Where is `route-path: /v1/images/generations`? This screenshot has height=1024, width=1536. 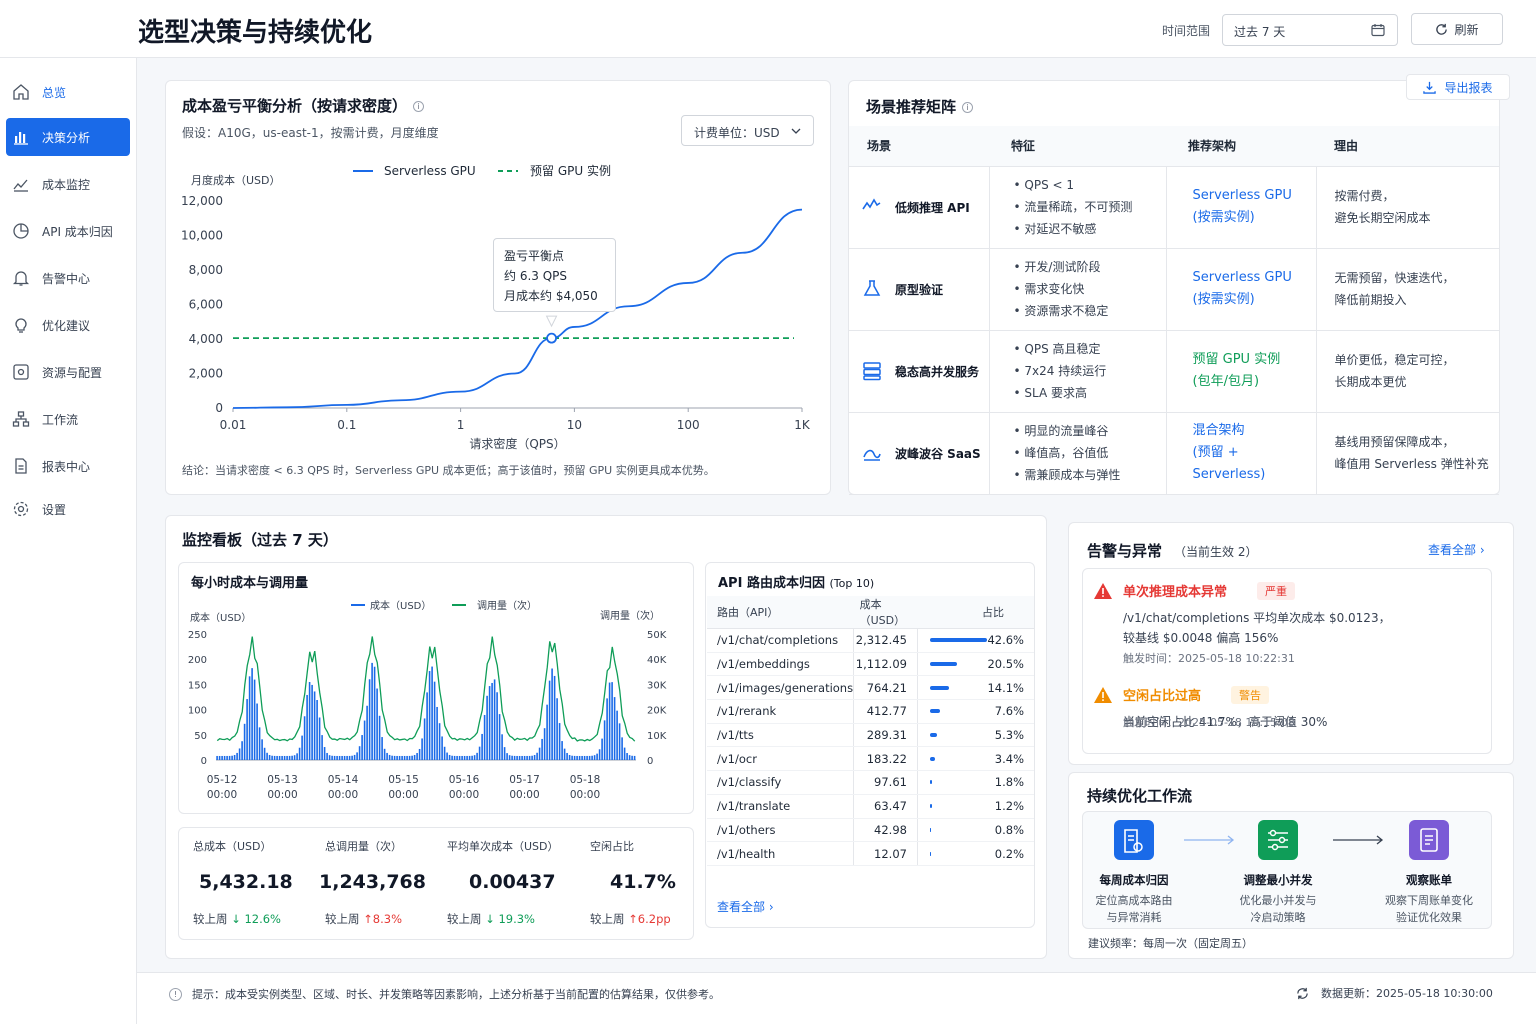
route-path: /v1/images/generations is located at coordinates (781, 688).